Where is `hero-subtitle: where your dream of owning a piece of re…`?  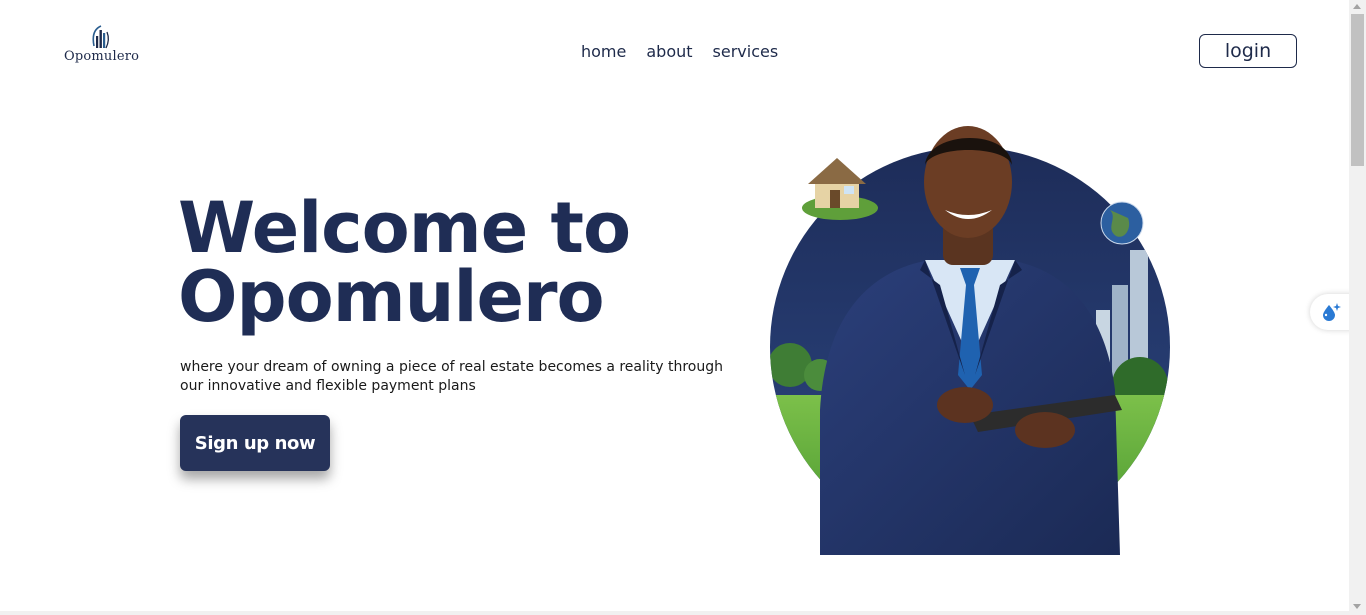
hero-subtitle: where your dream of owning a piece of re… is located at coordinates (451, 376).